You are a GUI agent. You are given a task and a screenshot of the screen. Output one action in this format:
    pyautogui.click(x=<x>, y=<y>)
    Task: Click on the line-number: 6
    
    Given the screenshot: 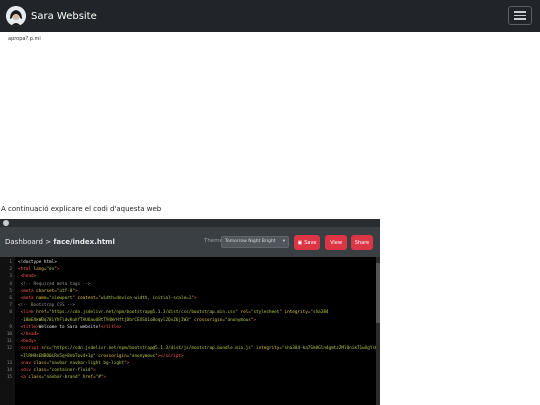 What is the action you would take?
    pyautogui.click(x=10, y=298)
    